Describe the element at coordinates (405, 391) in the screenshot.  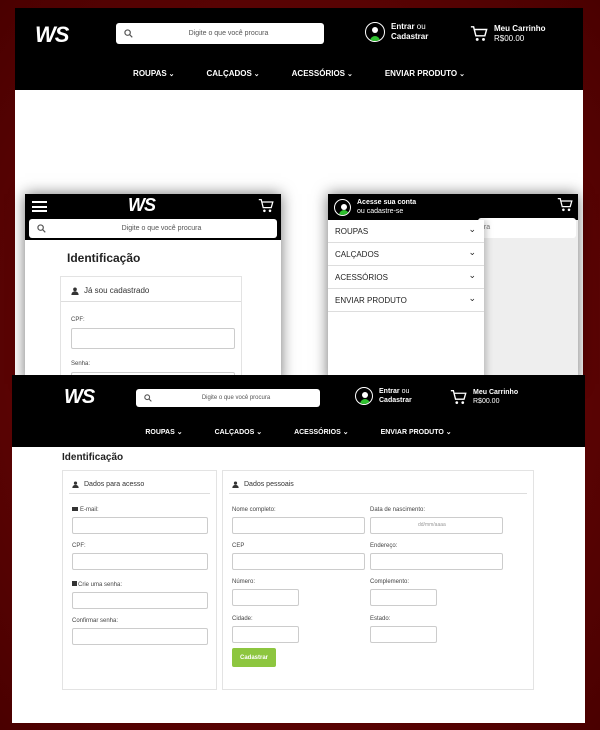
I see `login-or-text: ou` at that location.